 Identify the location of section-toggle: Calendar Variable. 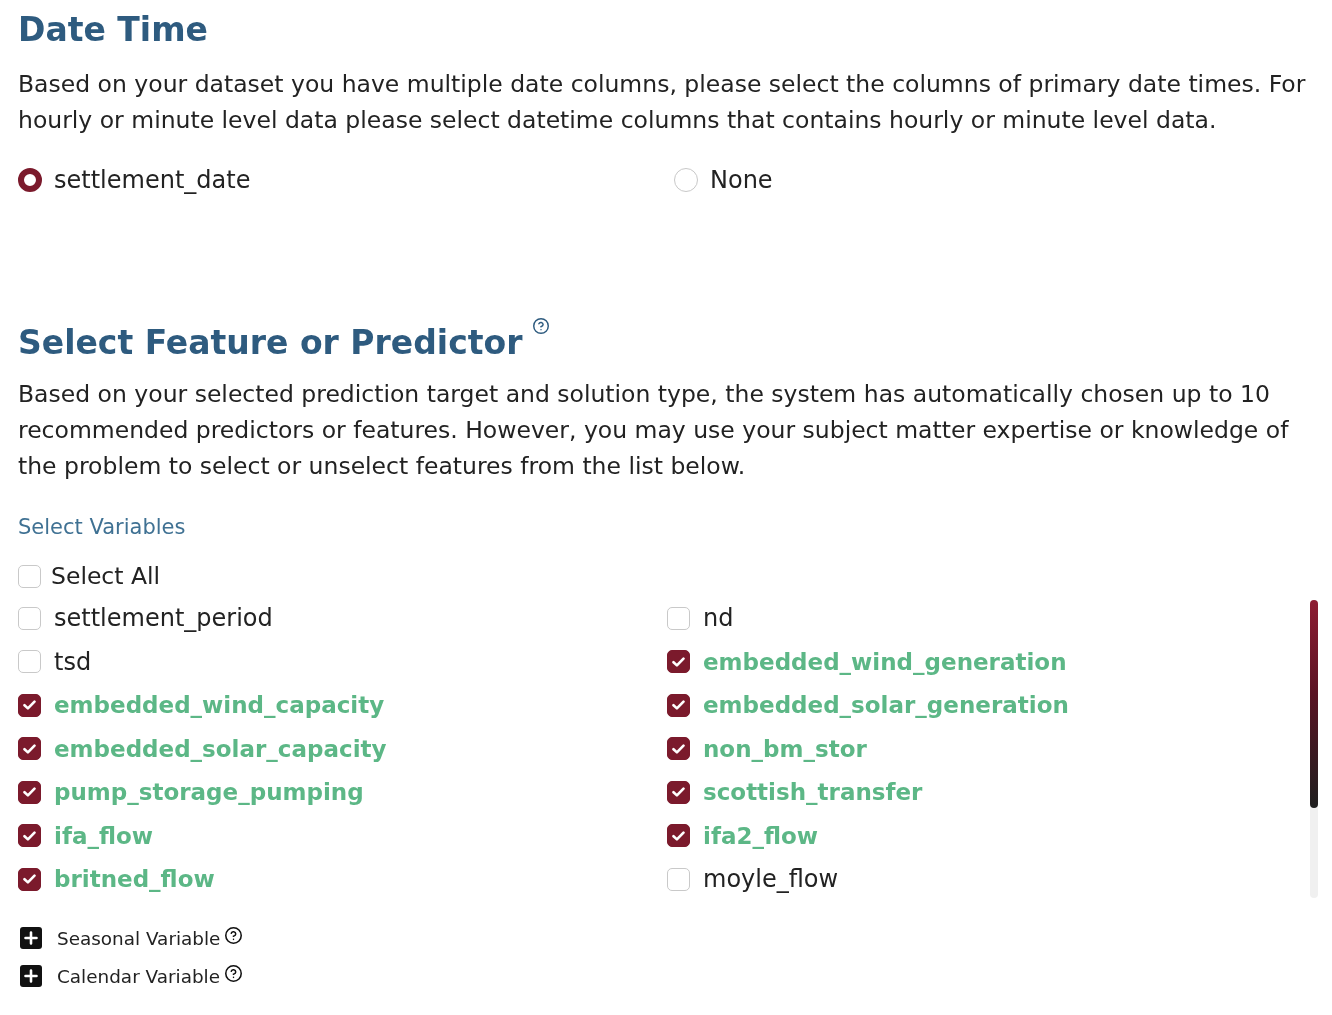
(130, 976).